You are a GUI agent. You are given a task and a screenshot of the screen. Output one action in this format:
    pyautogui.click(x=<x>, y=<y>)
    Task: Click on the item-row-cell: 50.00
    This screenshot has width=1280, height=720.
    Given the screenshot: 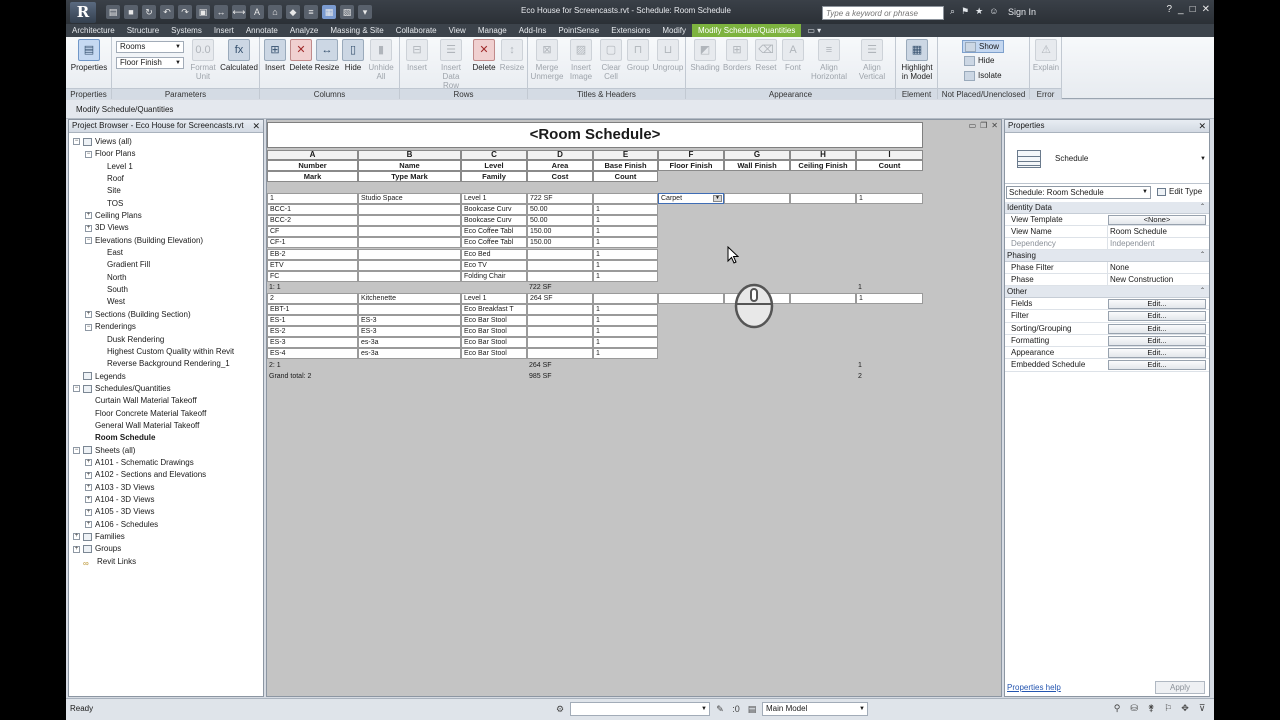 What is the action you would take?
    pyautogui.click(x=560, y=210)
    